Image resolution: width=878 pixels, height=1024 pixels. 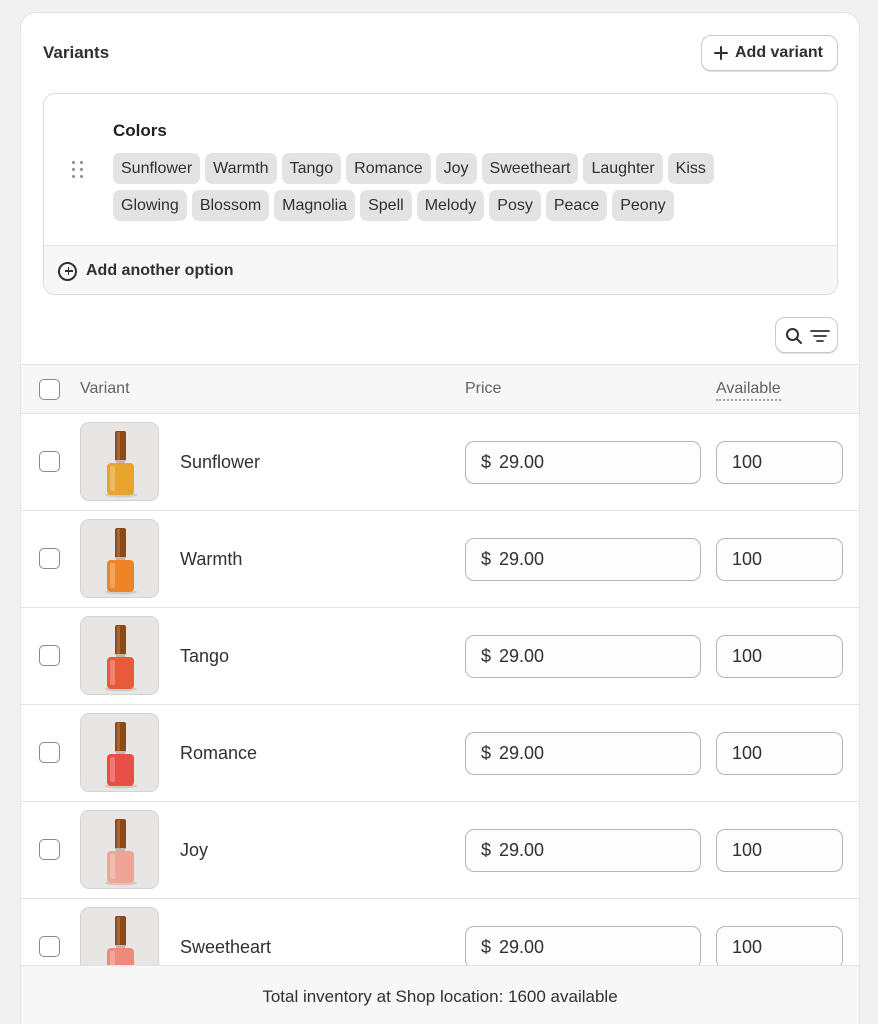 What do you see at coordinates (105, 388) in the screenshot?
I see `column-header-variant: Variant` at bounding box center [105, 388].